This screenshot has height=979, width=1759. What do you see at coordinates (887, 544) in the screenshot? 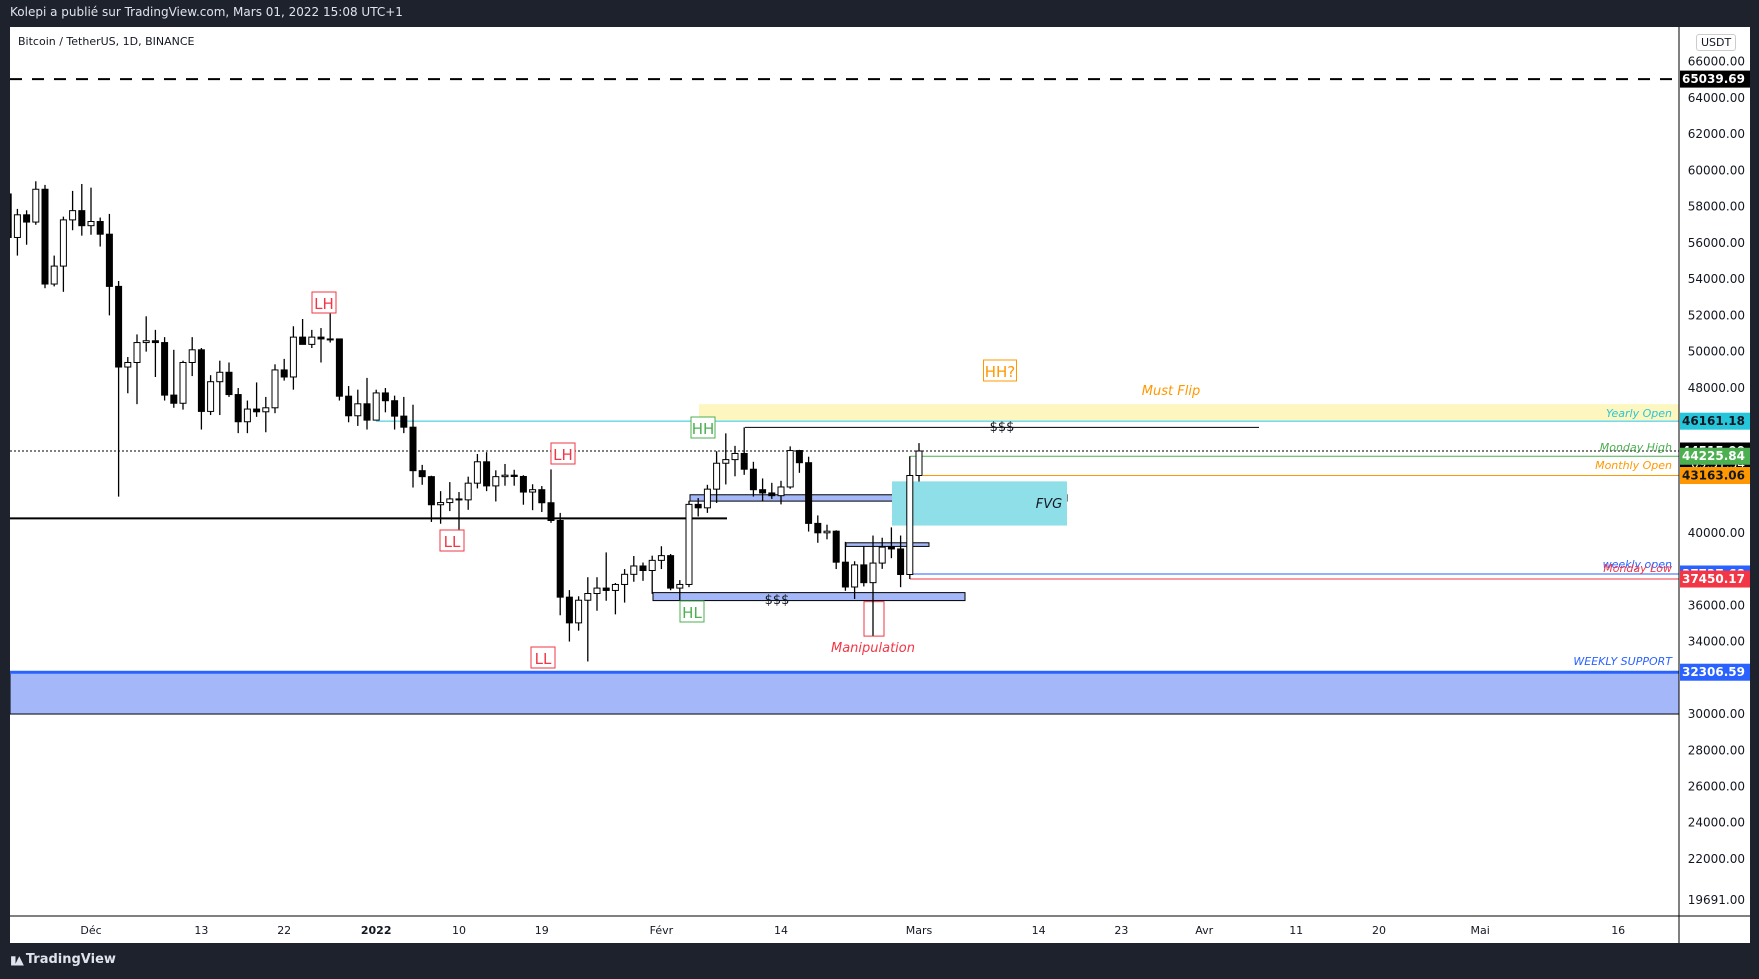
I see `range-zone` at bounding box center [887, 544].